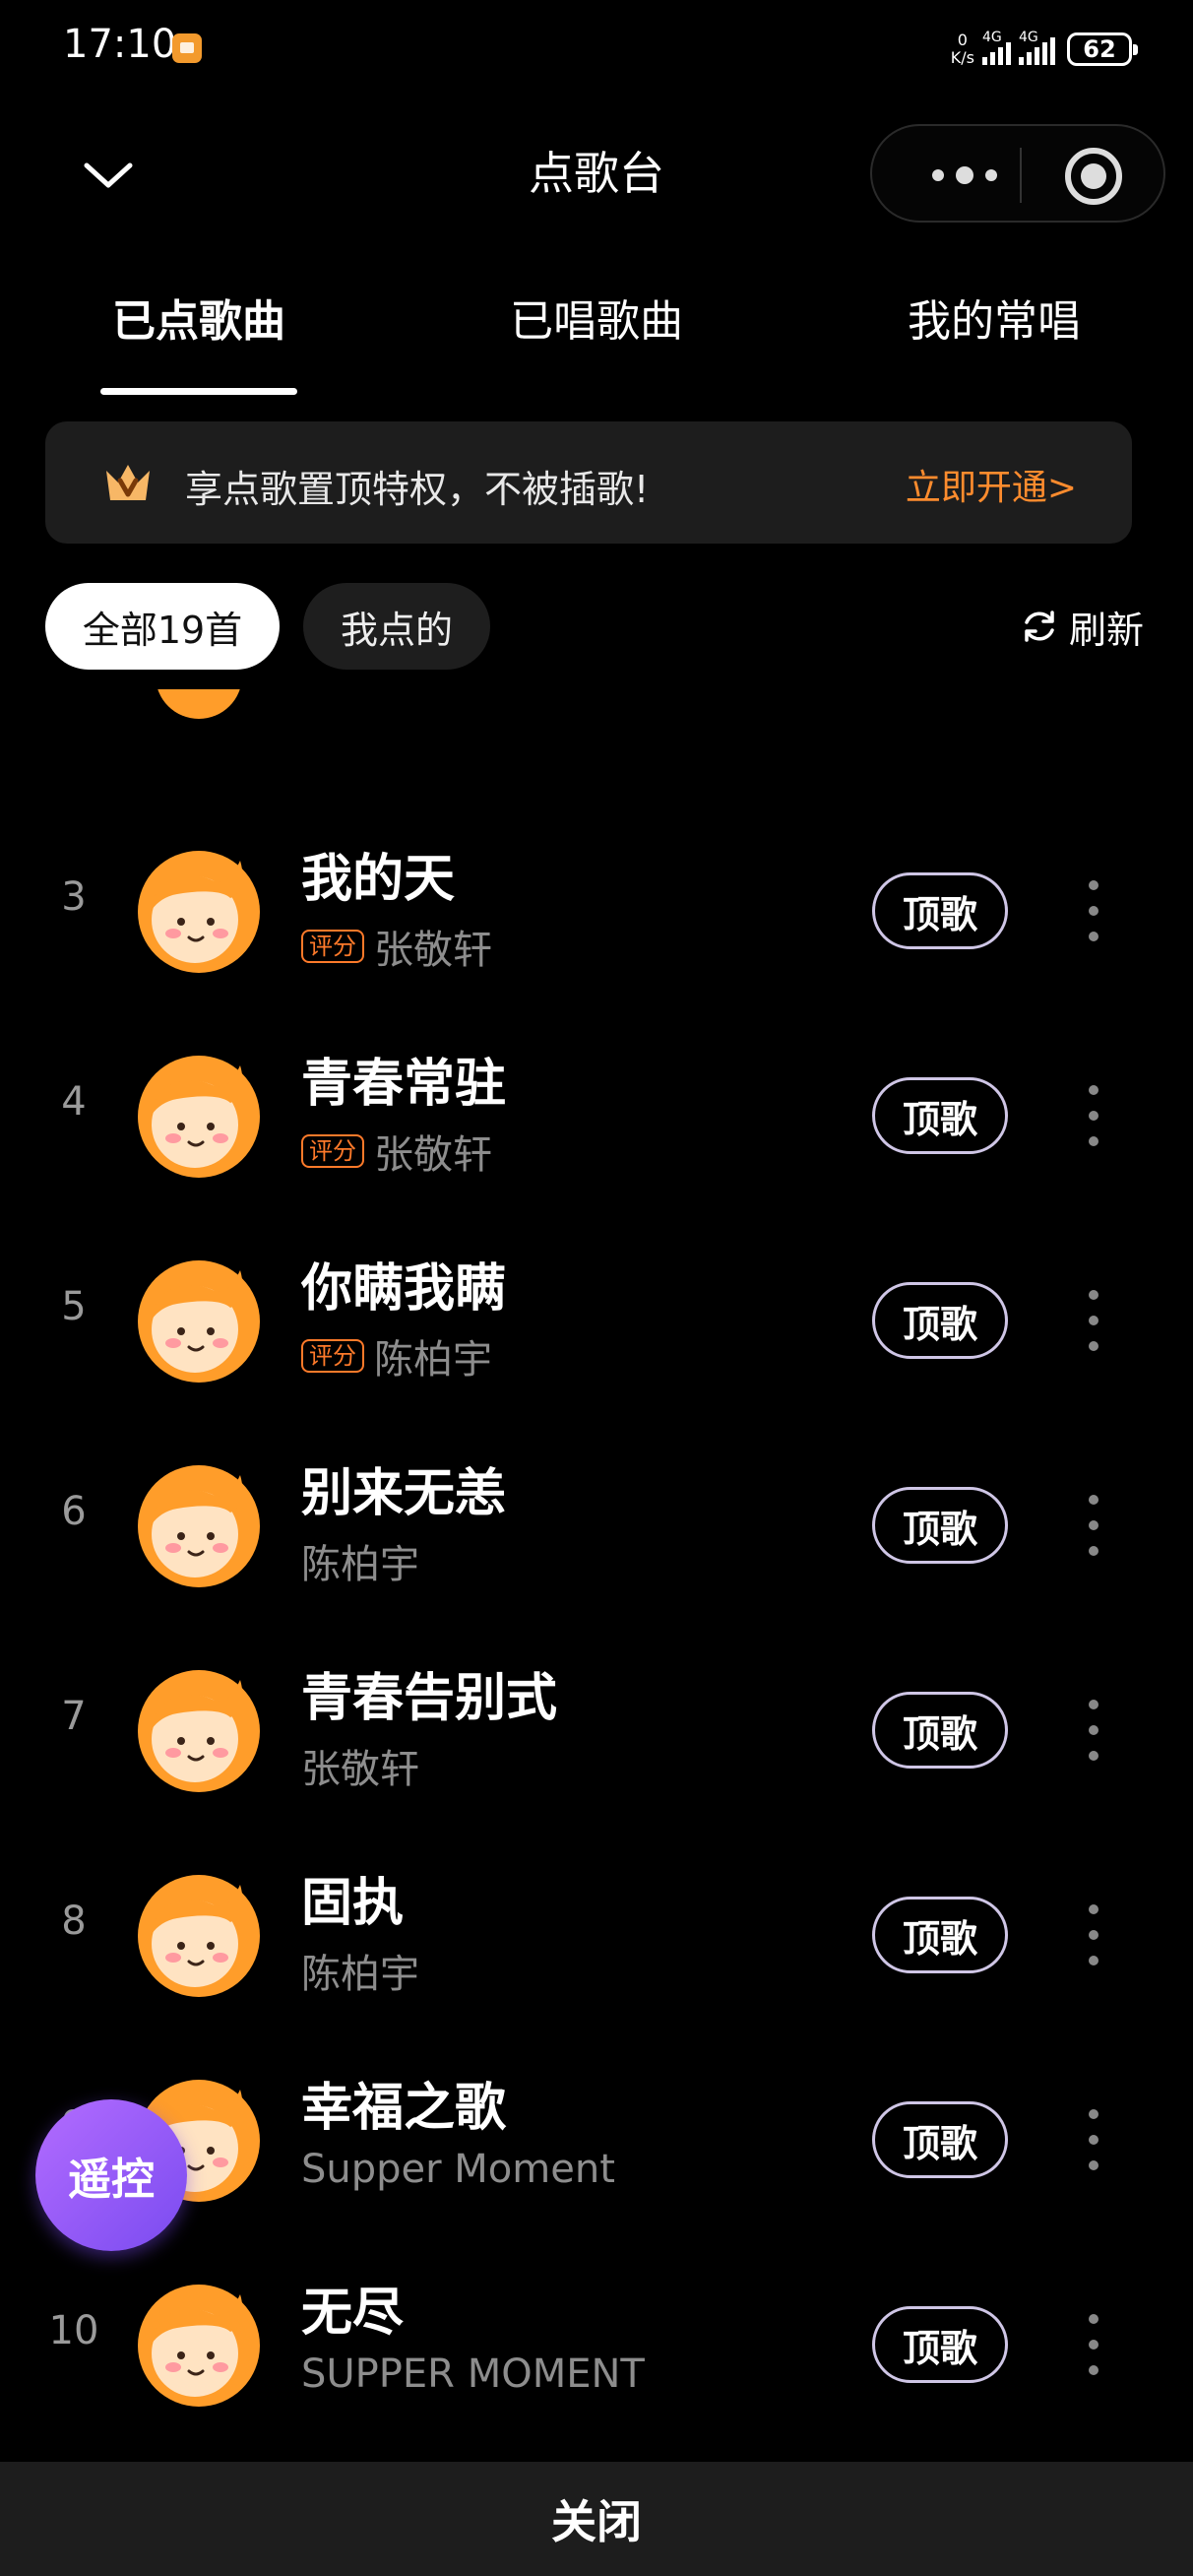  What do you see at coordinates (128, 482) in the screenshot?
I see `crown-icon` at bounding box center [128, 482].